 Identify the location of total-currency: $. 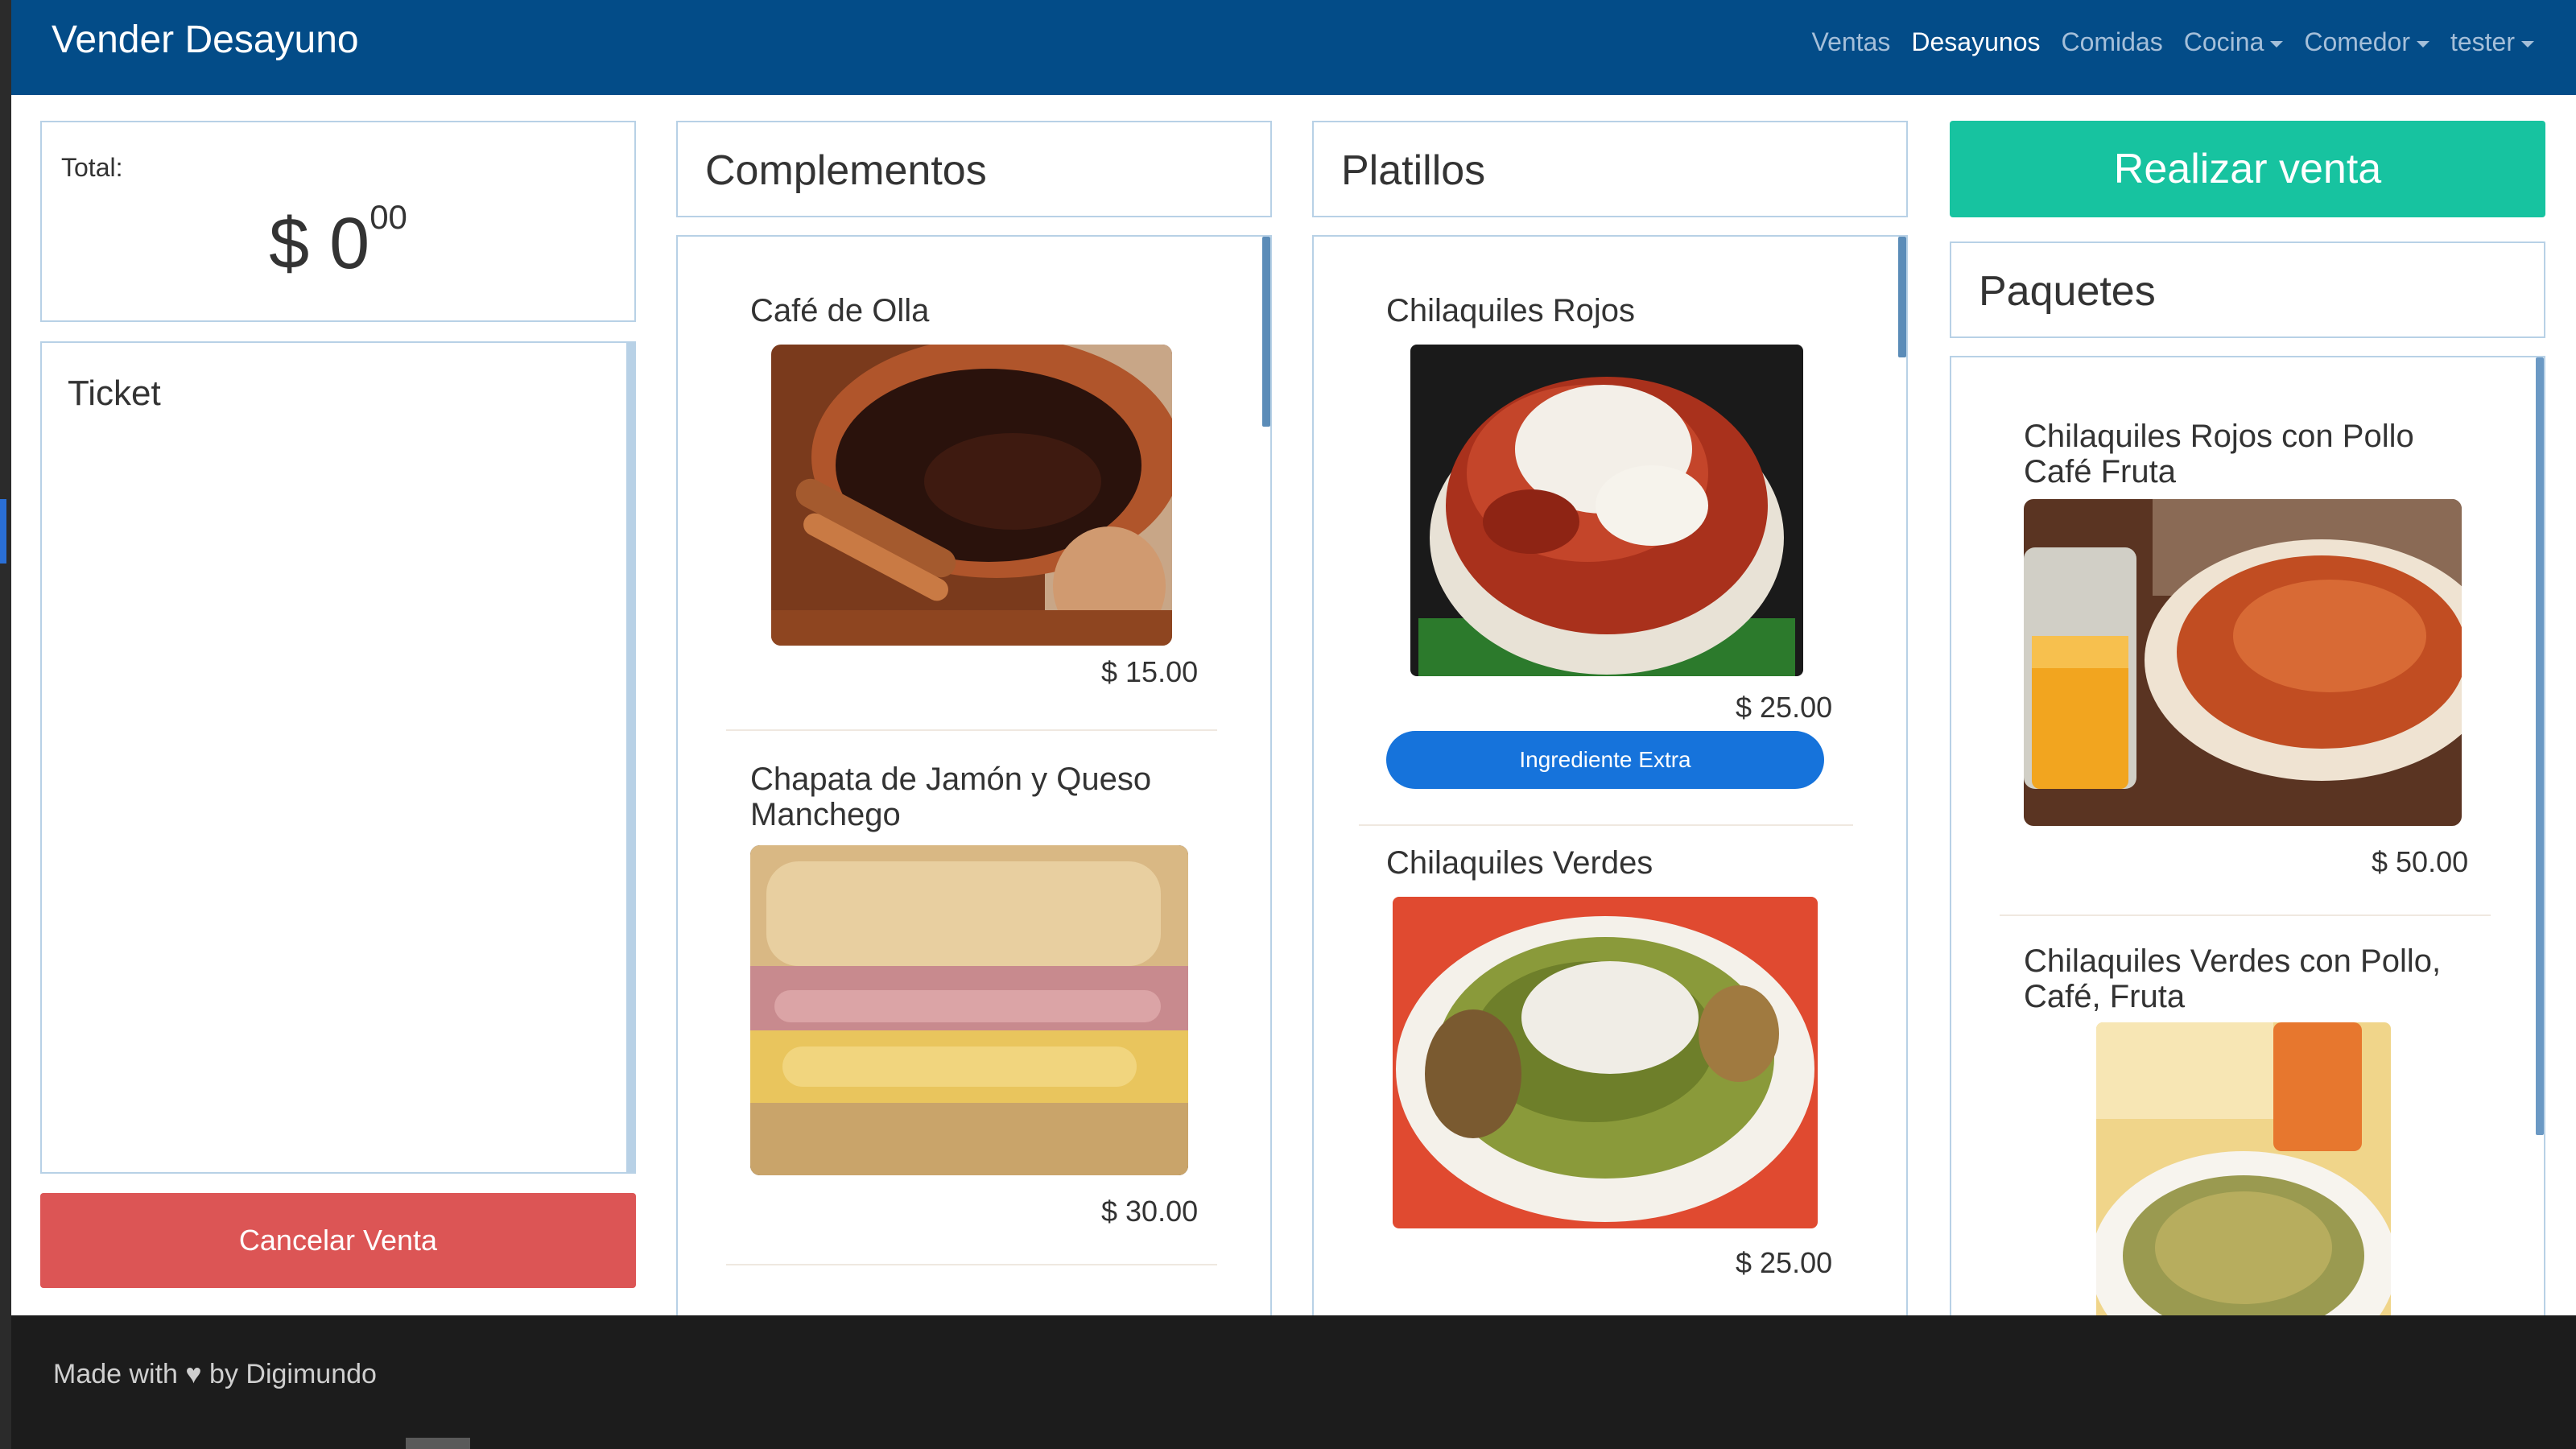
(289, 244).